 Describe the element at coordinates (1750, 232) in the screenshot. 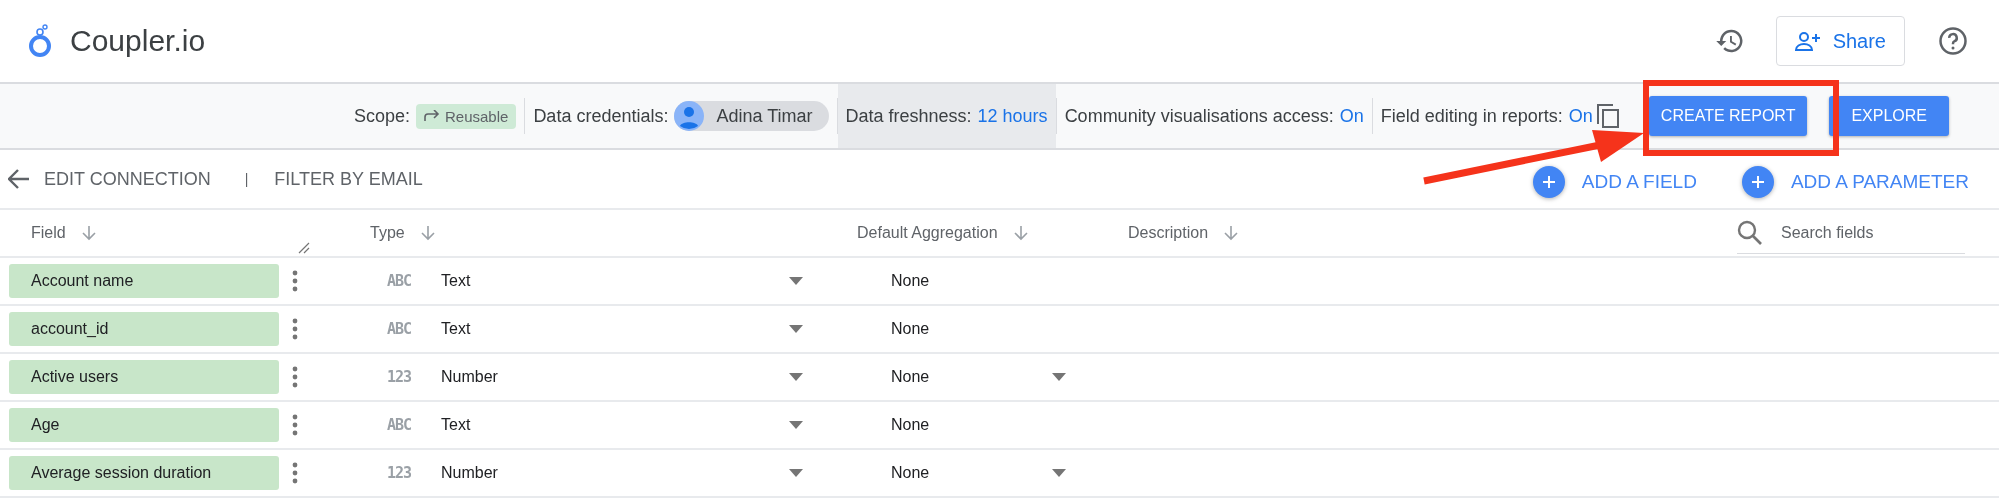

I see `search-icon` at that location.